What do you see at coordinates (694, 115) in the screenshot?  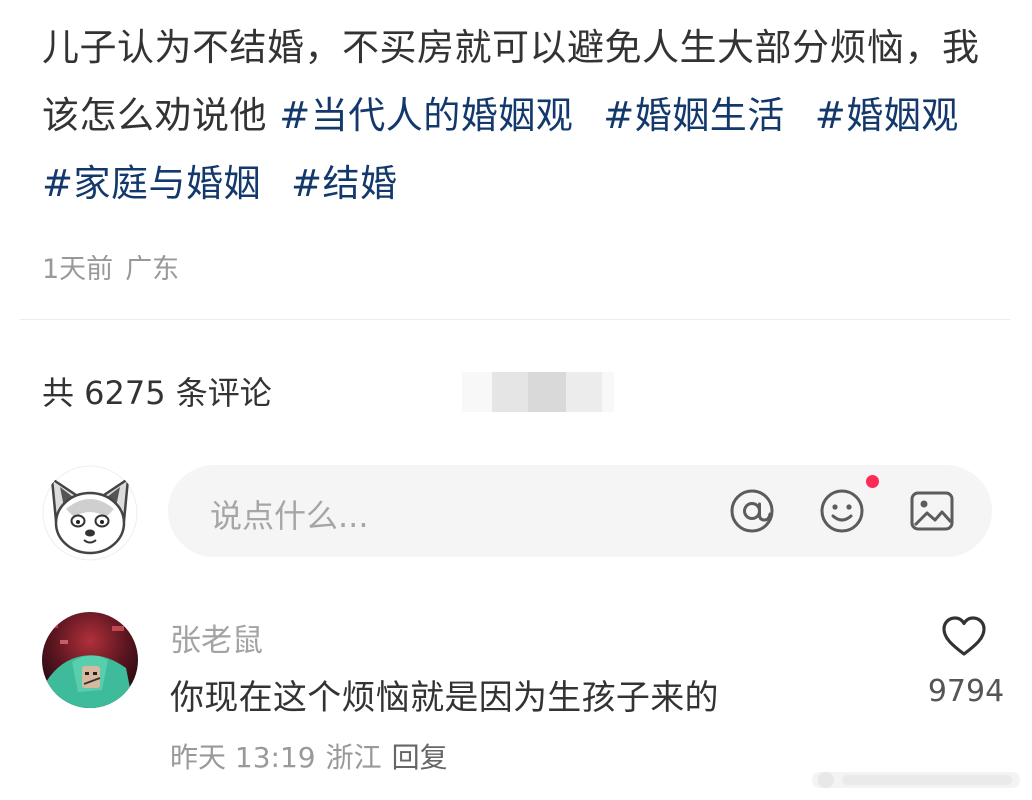 I see `hashtag-link: #婚姻生活` at bounding box center [694, 115].